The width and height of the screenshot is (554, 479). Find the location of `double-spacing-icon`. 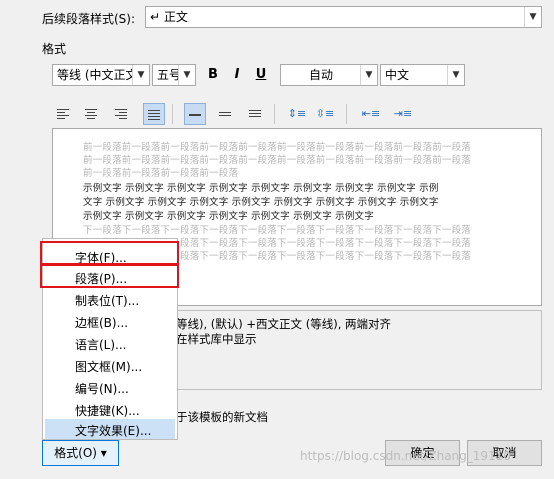

double-spacing-icon is located at coordinates (255, 113).